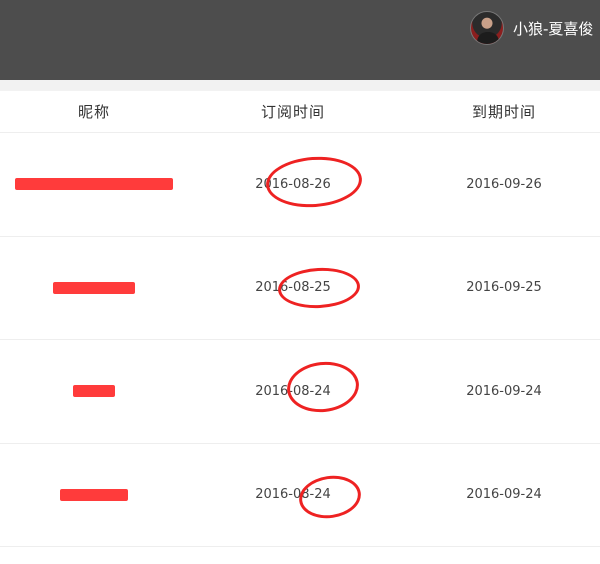 The height and width of the screenshot is (564, 600). I want to click on column-header-nickname: 昵称, so click(93, 112).